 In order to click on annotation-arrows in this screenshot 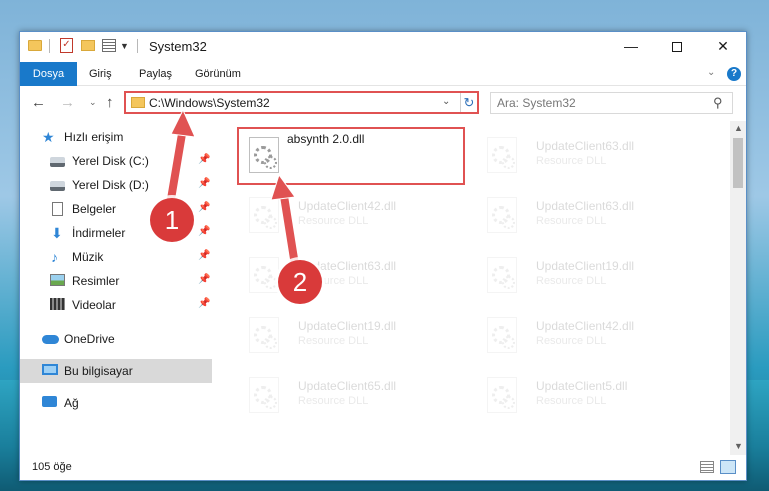, I will do `click(232, 188)`.